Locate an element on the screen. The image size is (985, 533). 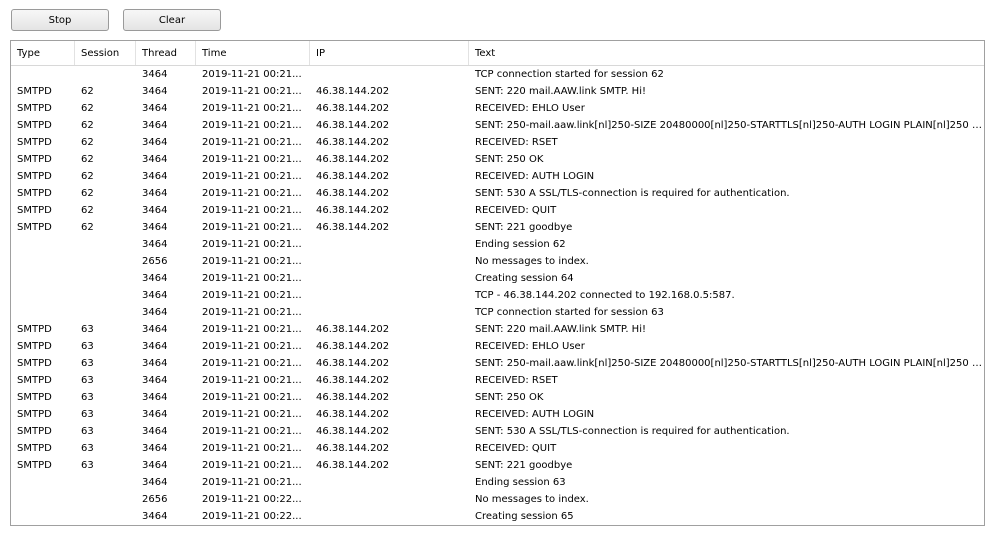
column-header-type: Type is located at coordinates (43, 53).